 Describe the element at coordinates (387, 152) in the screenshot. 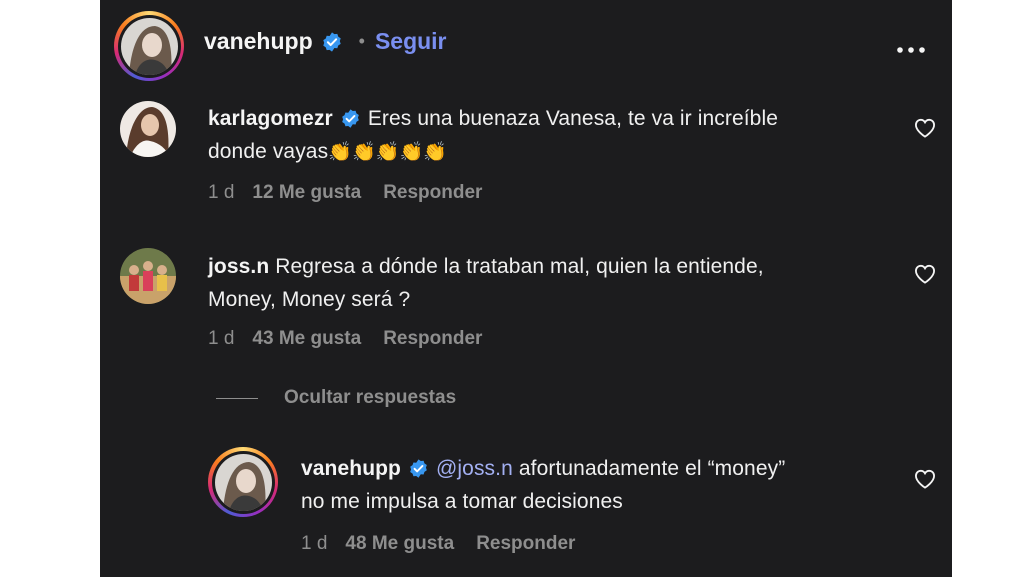

I see `clapping-hands-emoji: 👏👏👏👏👏` at that location.